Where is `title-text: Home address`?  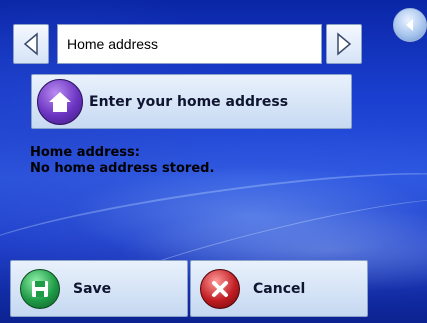 title-text: Home address is located at coordinates (113, 44).